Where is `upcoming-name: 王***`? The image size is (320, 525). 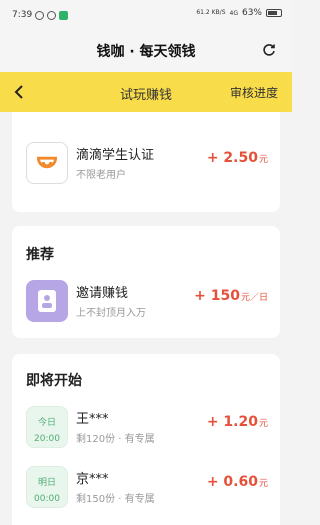 upcoming-name: 王*** is located at coordinates (92, 419).